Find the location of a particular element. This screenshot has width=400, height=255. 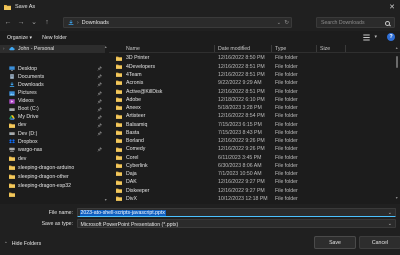

dropbox-icon is located at coordinates (12, 141).